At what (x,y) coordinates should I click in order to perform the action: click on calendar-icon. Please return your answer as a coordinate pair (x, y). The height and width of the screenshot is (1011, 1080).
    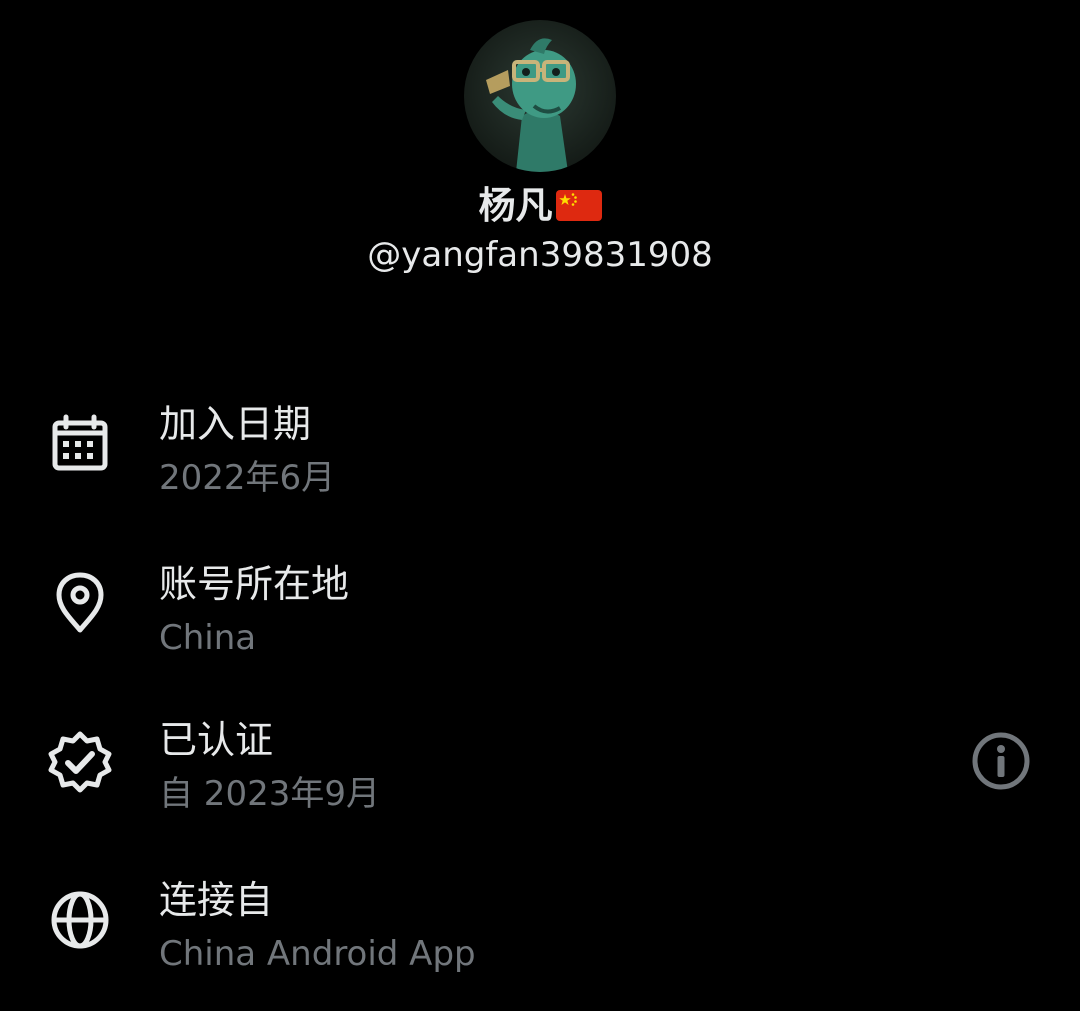
    Looking at the image, I should click on (80, 444).